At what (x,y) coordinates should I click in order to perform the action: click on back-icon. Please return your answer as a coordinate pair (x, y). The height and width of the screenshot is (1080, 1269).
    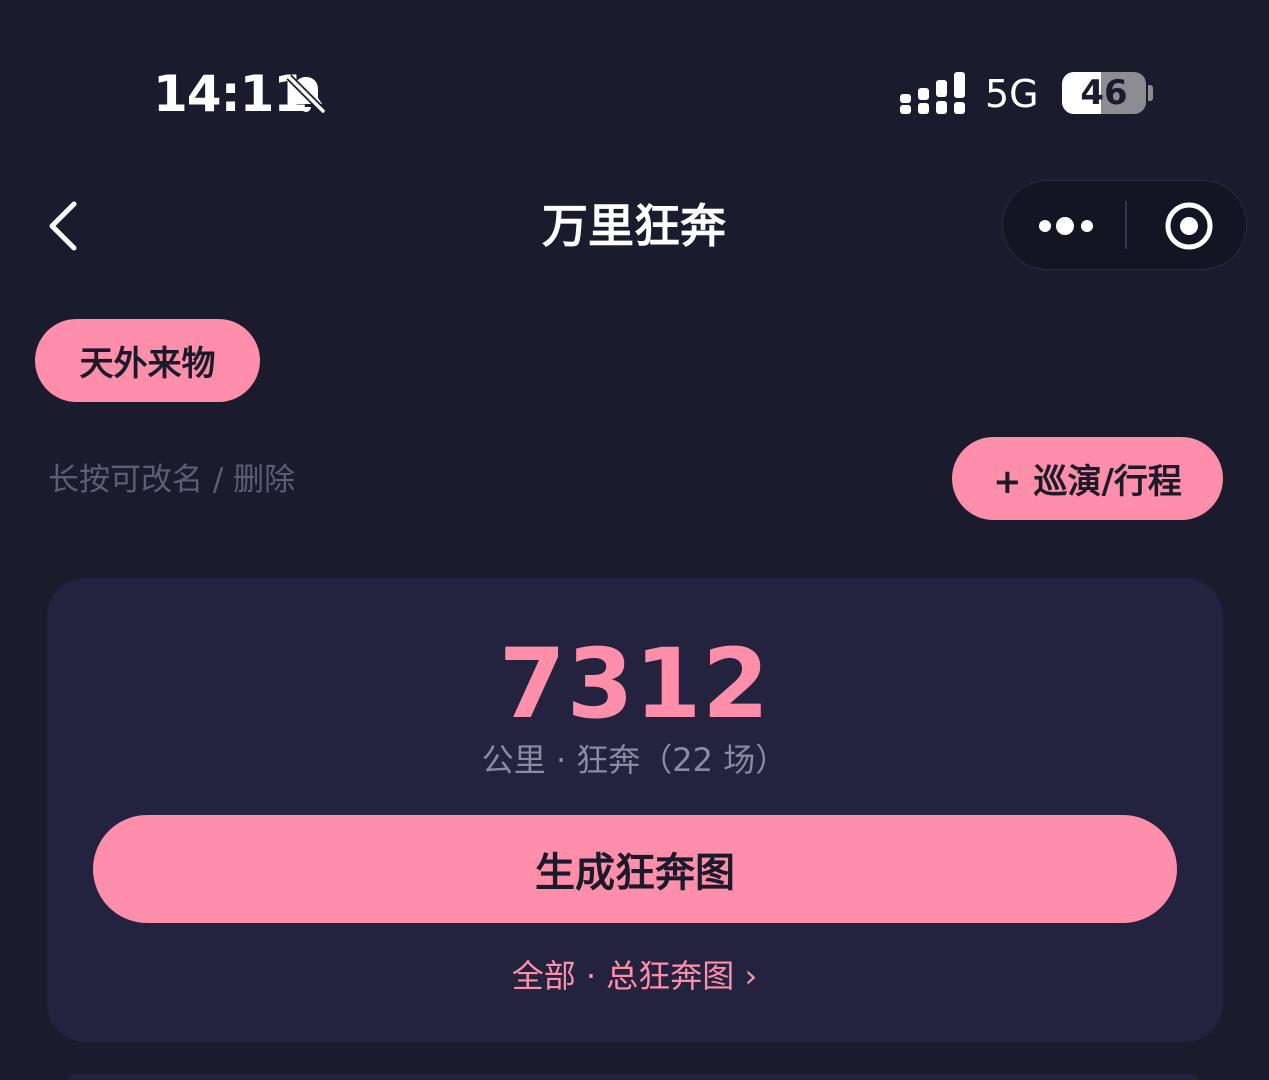
    Looking at the image, I should click on (64, 226).